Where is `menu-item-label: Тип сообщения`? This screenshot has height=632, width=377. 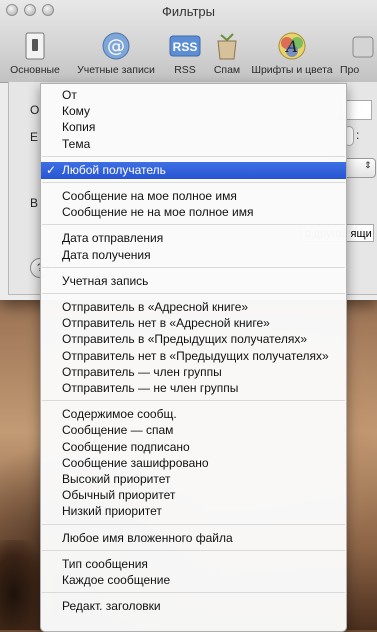
menu-item-label: Тип сообщения is located at coordinates (105, 563).